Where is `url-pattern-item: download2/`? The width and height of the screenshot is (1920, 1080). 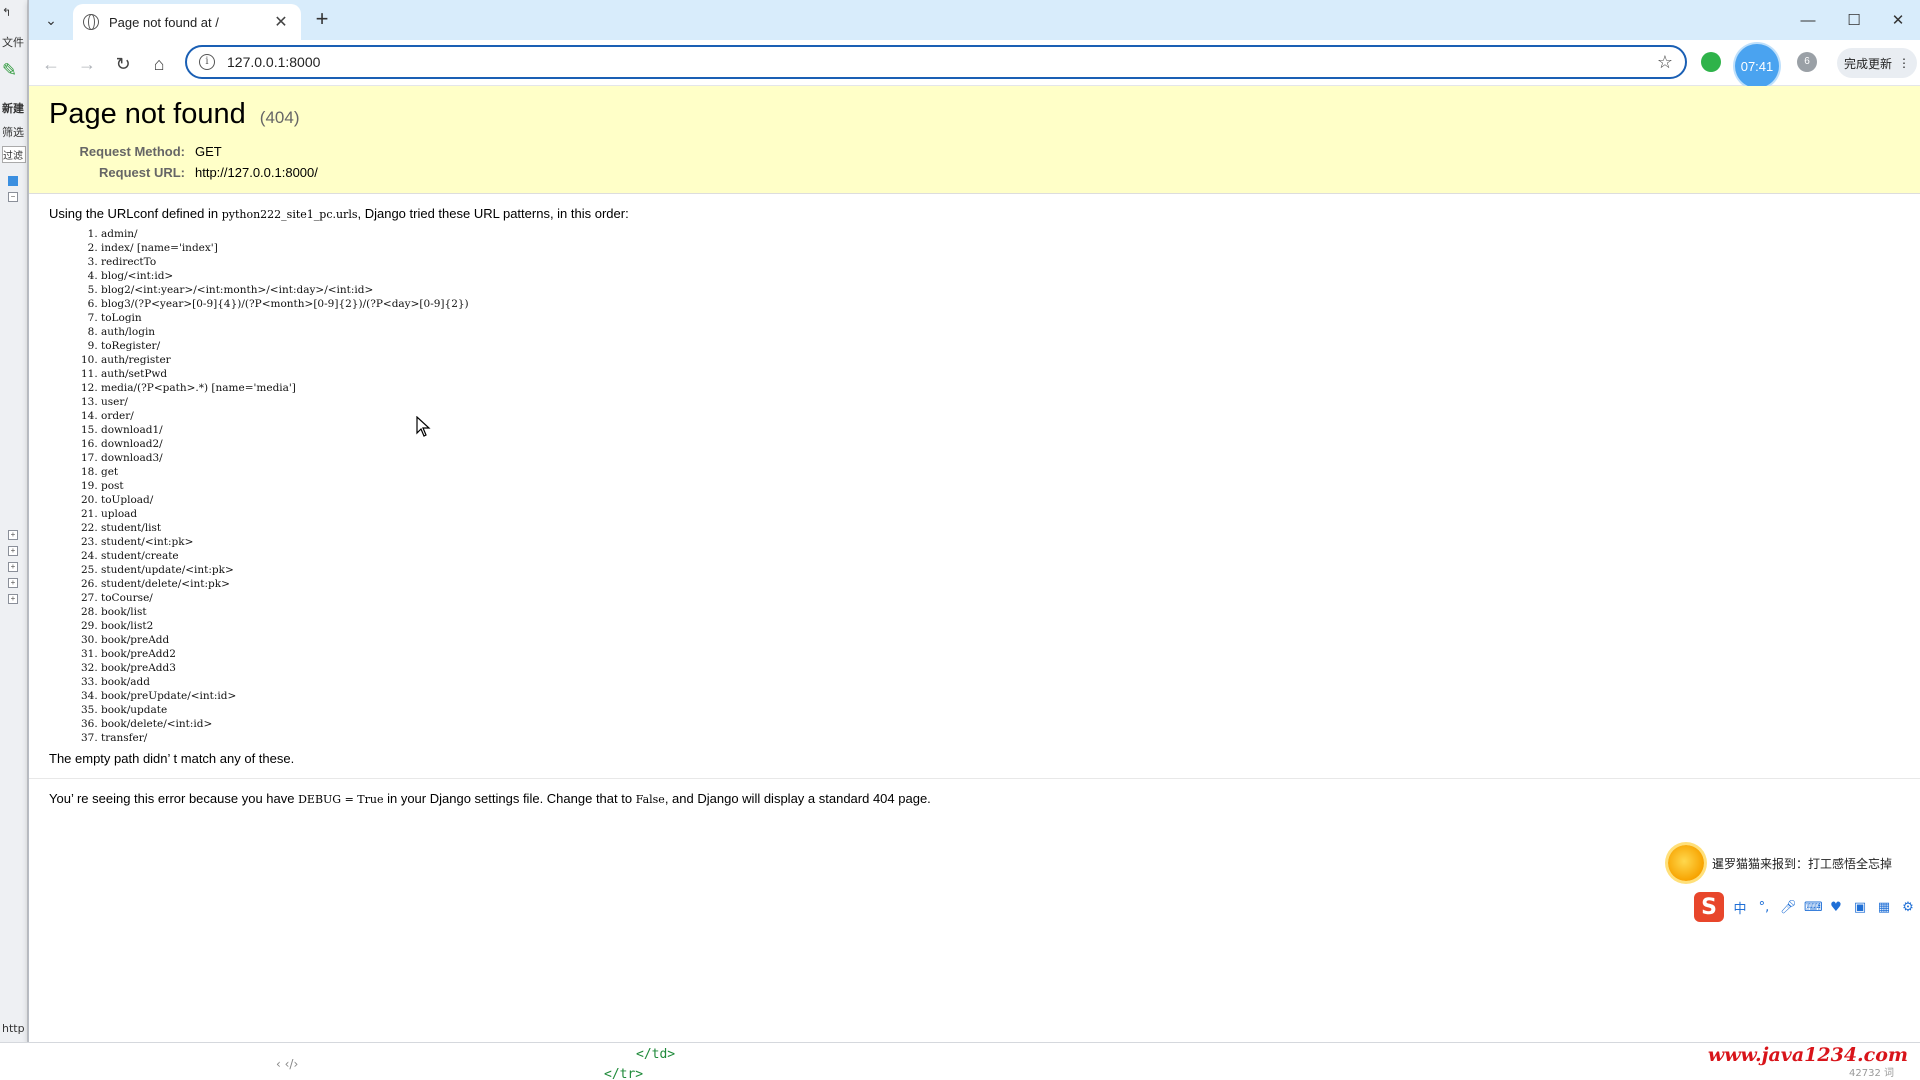
url-pattern-item: download2/ is located at coordinates (1001, 444).